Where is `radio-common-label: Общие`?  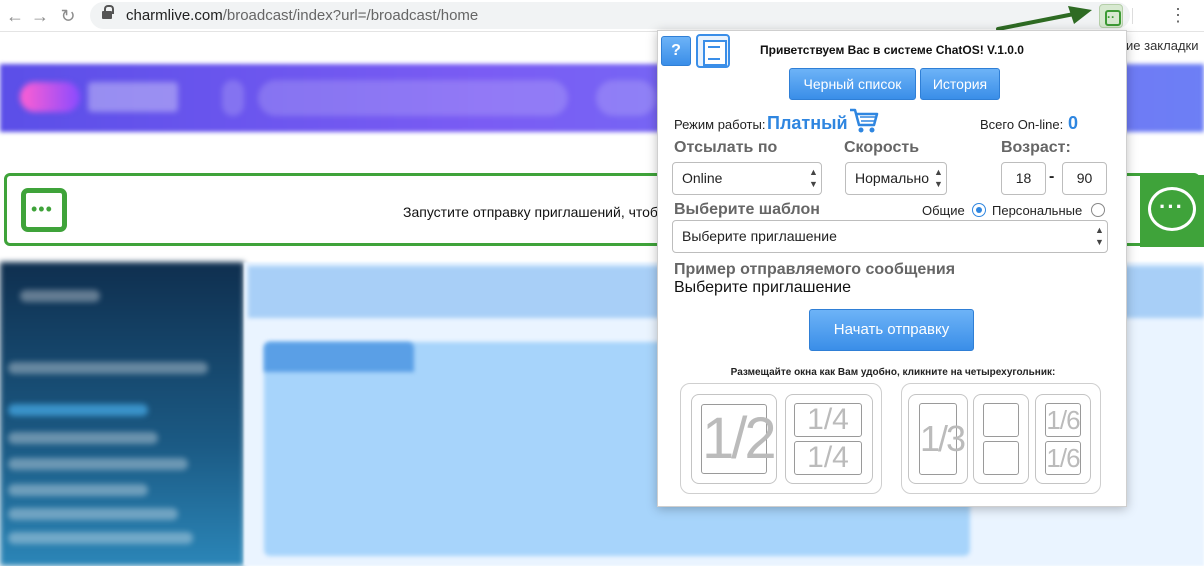
radio-common-label: Общие is located at coordinates (943, 210).